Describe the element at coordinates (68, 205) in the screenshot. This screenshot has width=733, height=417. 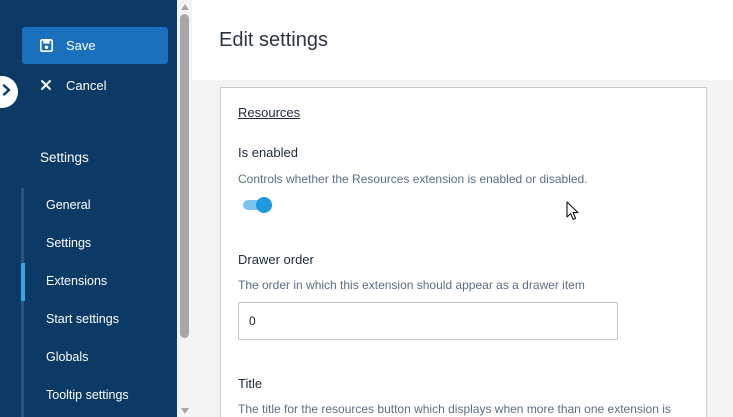
I see `sidebar-item-general: General` at that location.